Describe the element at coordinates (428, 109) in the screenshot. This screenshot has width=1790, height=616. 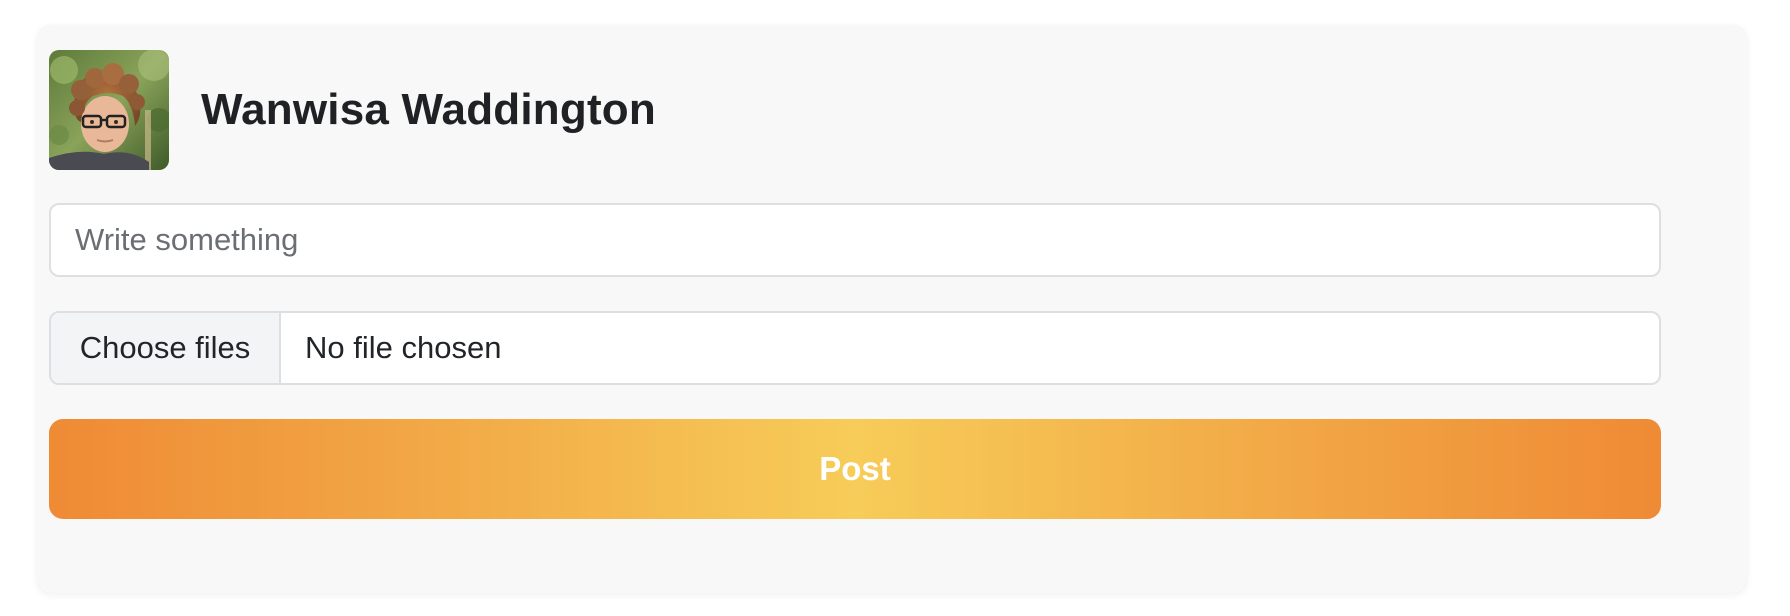
I see `user-name: Wanwisa Waddington` at that location.